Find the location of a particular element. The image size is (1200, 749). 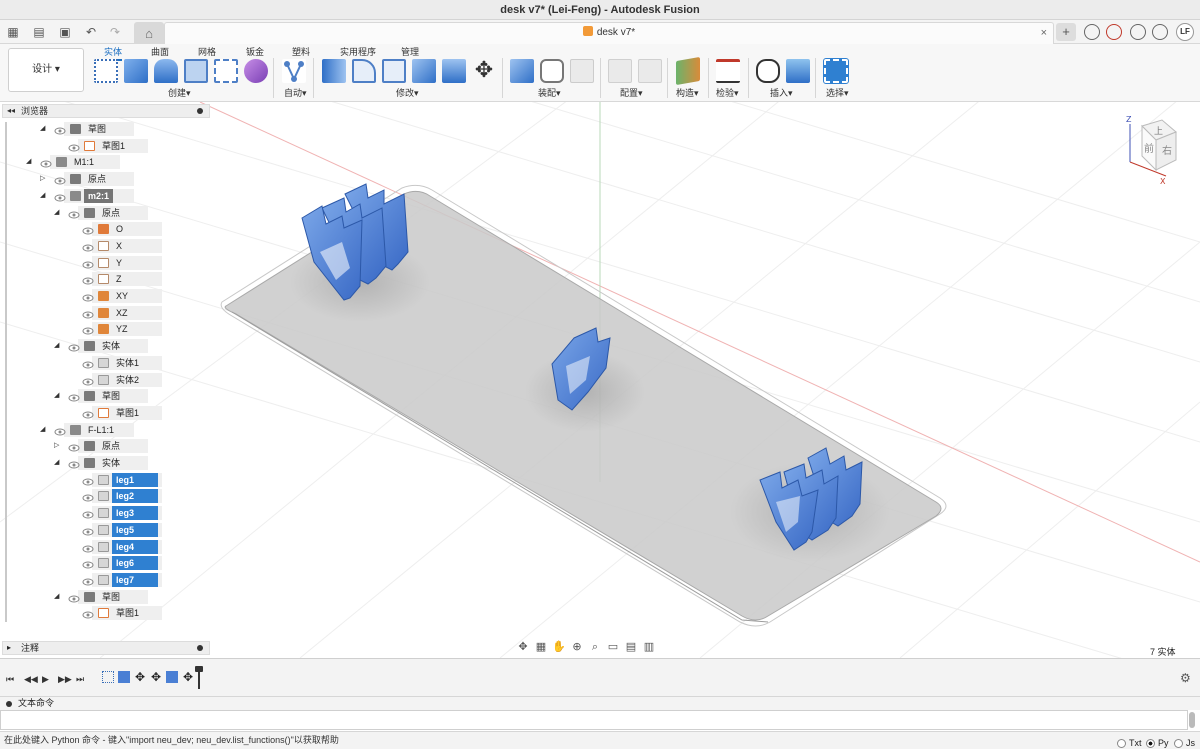

tree-item: Z is located at coordinates (105, 279).